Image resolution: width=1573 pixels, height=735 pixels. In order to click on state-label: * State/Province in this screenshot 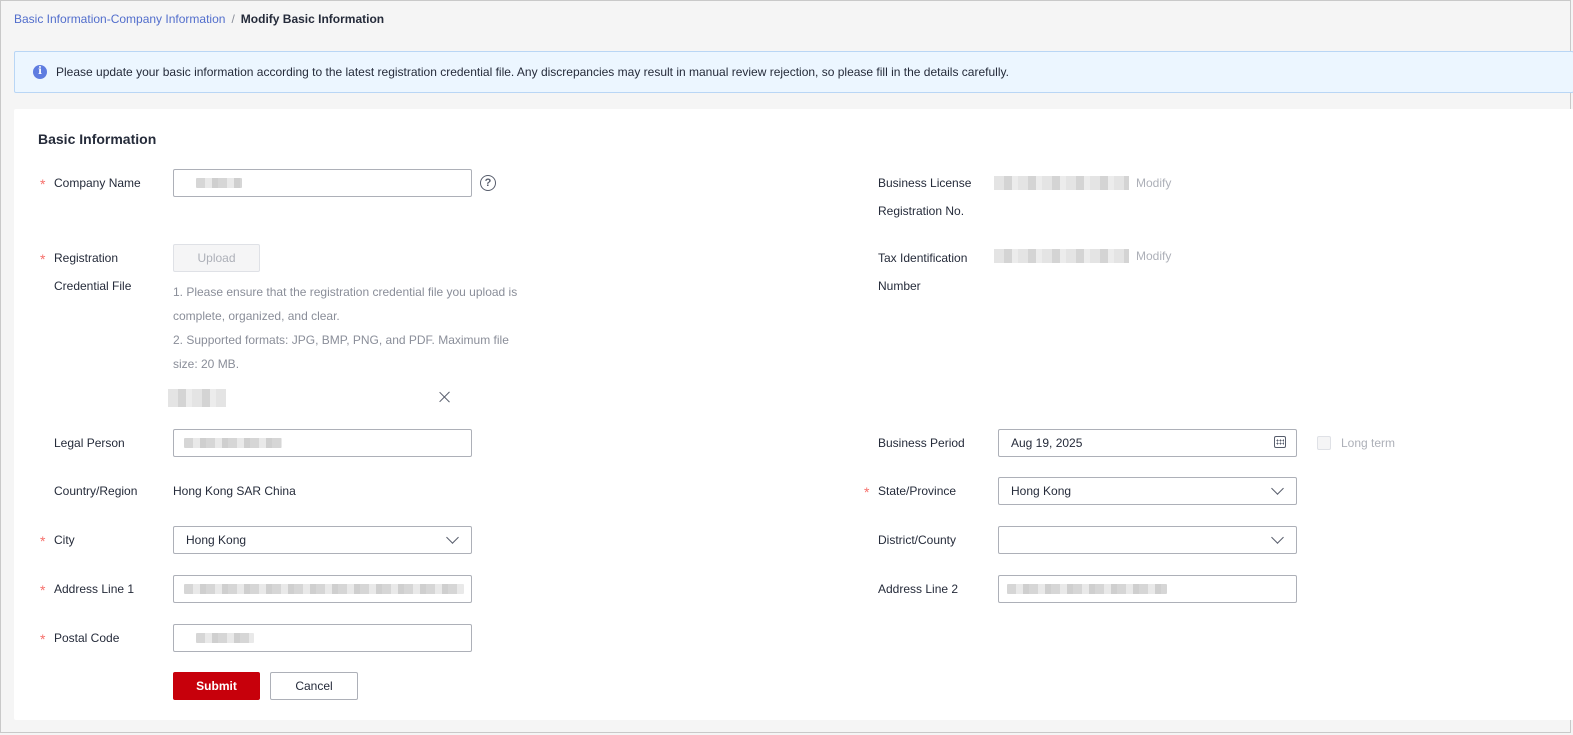, I will do `click(910, 491)`.